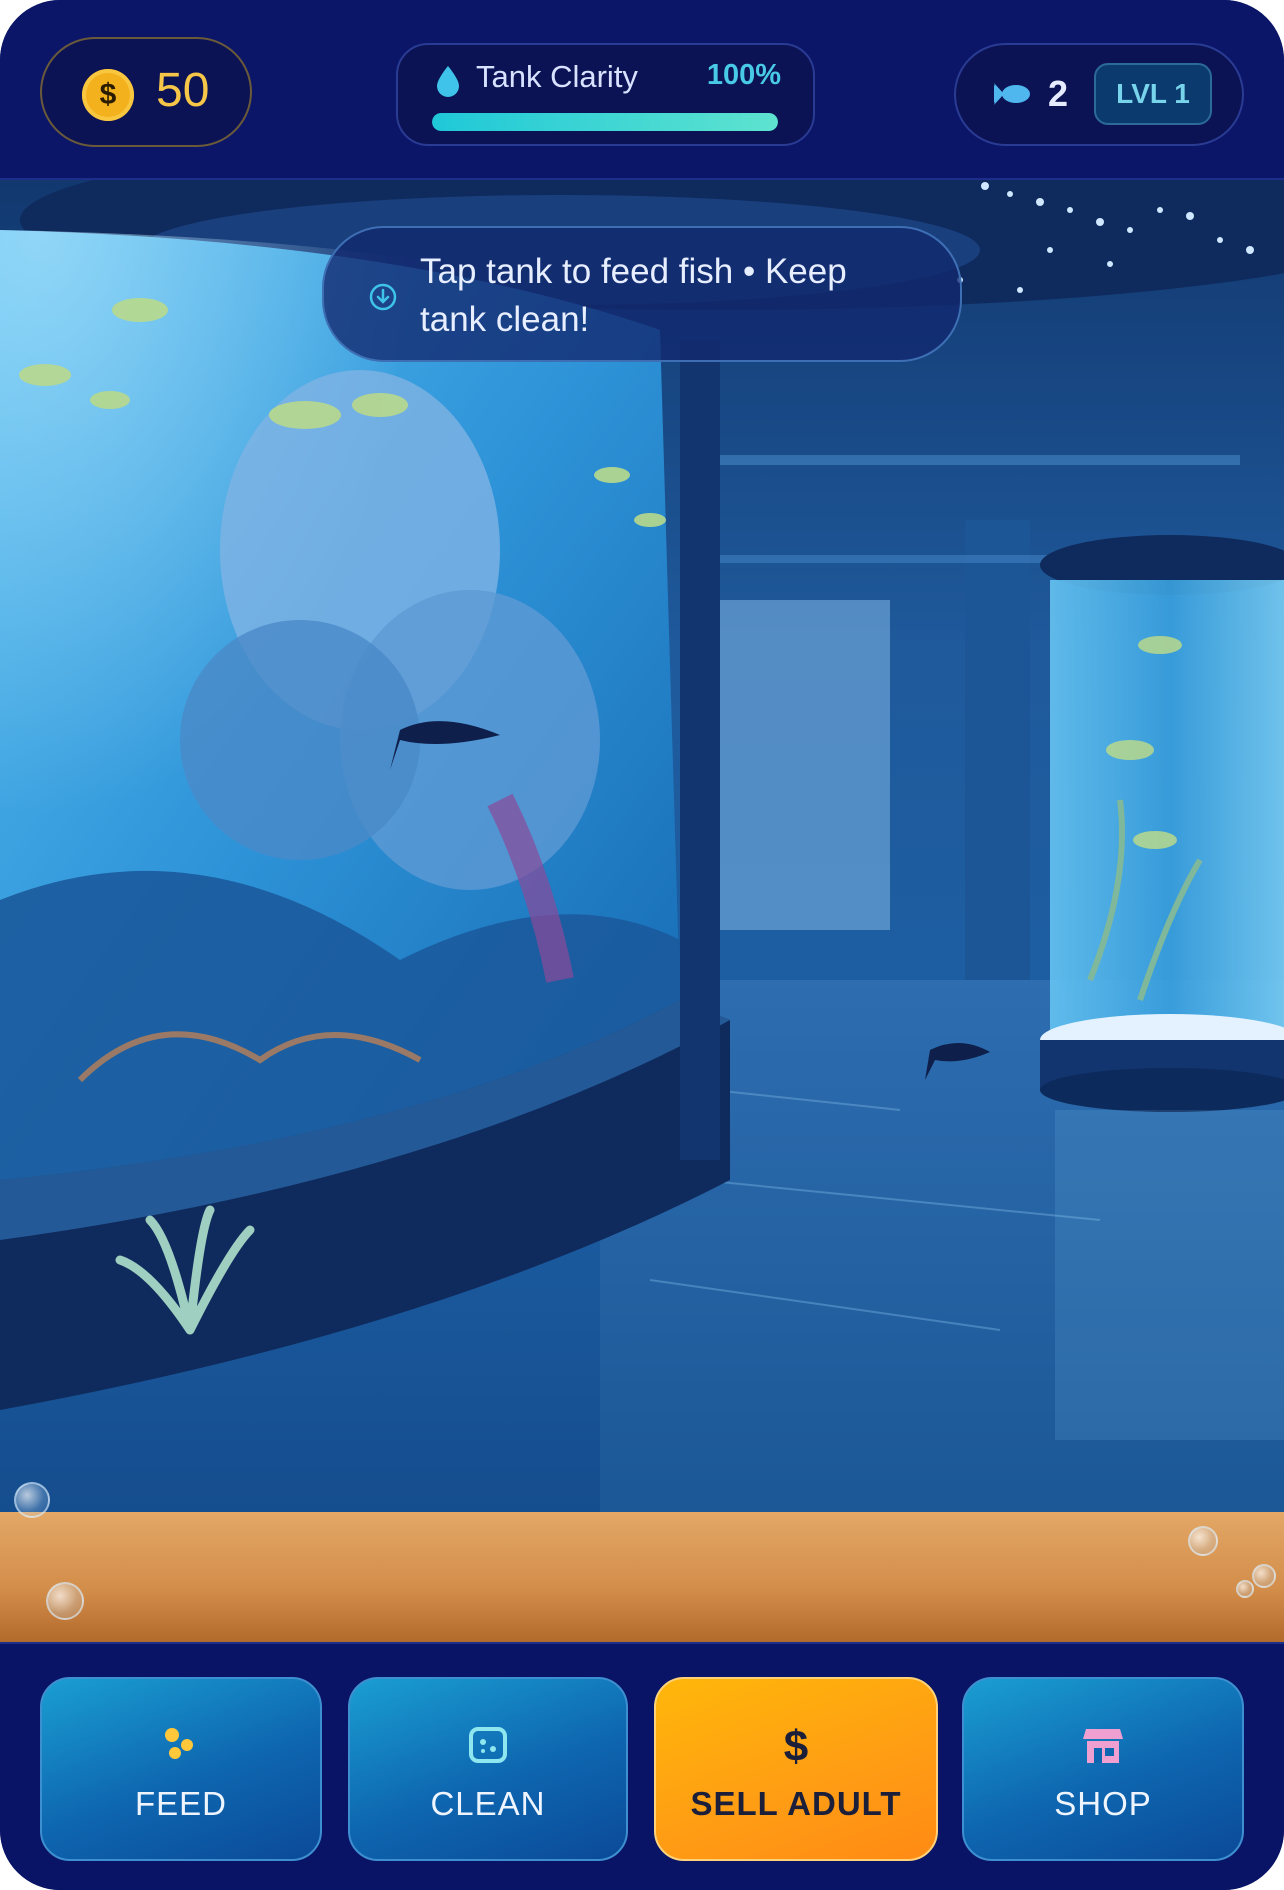 The image size is (1284, 1890). What do you see at coordinates (642, 1766) in the screenshot?
I see `action-toolbar: FEED CLEAN $ SELL ADULT SHOP` at bounding box center [642, 1766].